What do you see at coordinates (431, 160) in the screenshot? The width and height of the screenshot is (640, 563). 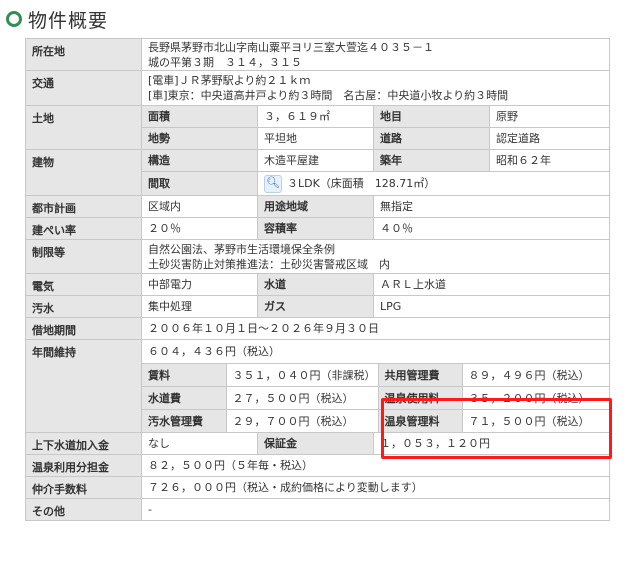 I see `label-built-year: 築年` at bounding box center [431, 160].